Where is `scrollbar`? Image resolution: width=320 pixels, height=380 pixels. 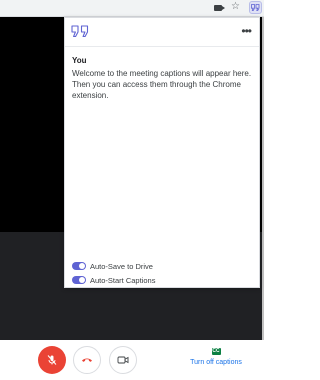 scrollbar is located at coordinates (263, 178).